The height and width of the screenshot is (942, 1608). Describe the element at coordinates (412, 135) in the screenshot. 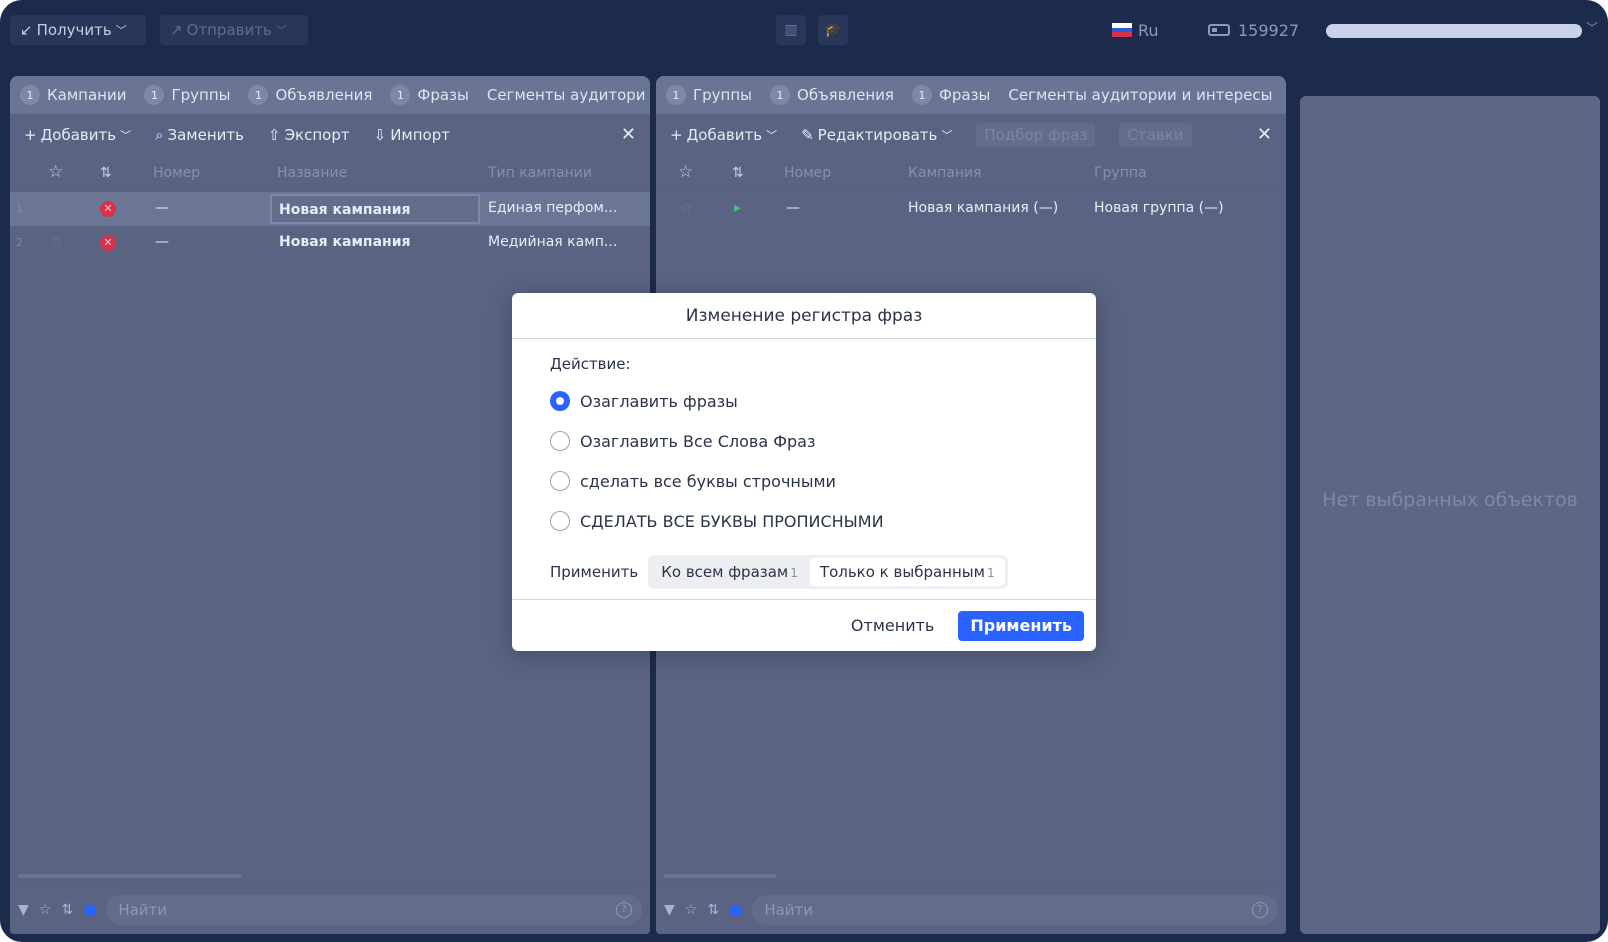

I see `import-button: ⇩ Импорт` at that location.